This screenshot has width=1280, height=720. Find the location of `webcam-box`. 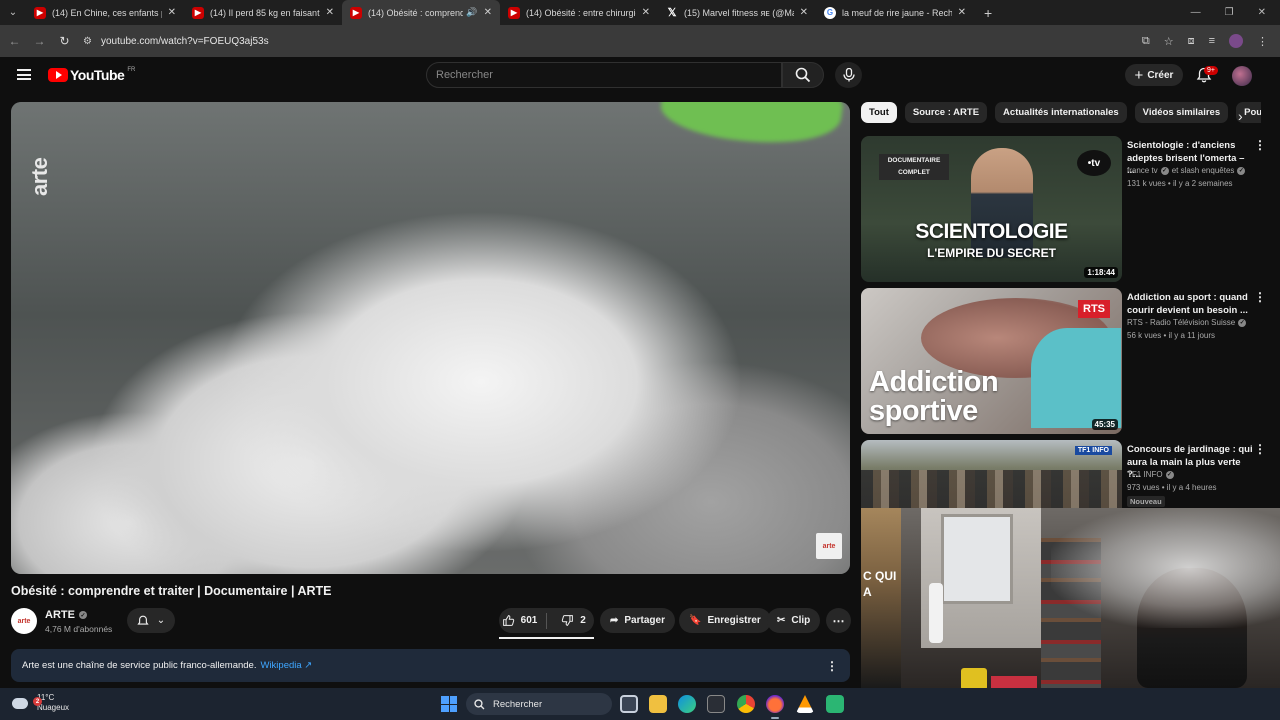

webcam-box is located at coordinates (1014, 682).